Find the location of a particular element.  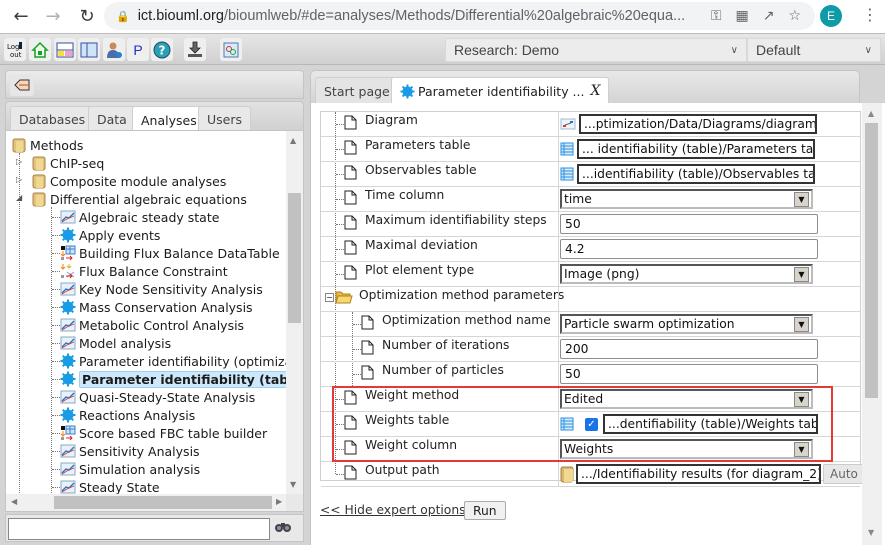

download-button is located at coordinates (195, 49).